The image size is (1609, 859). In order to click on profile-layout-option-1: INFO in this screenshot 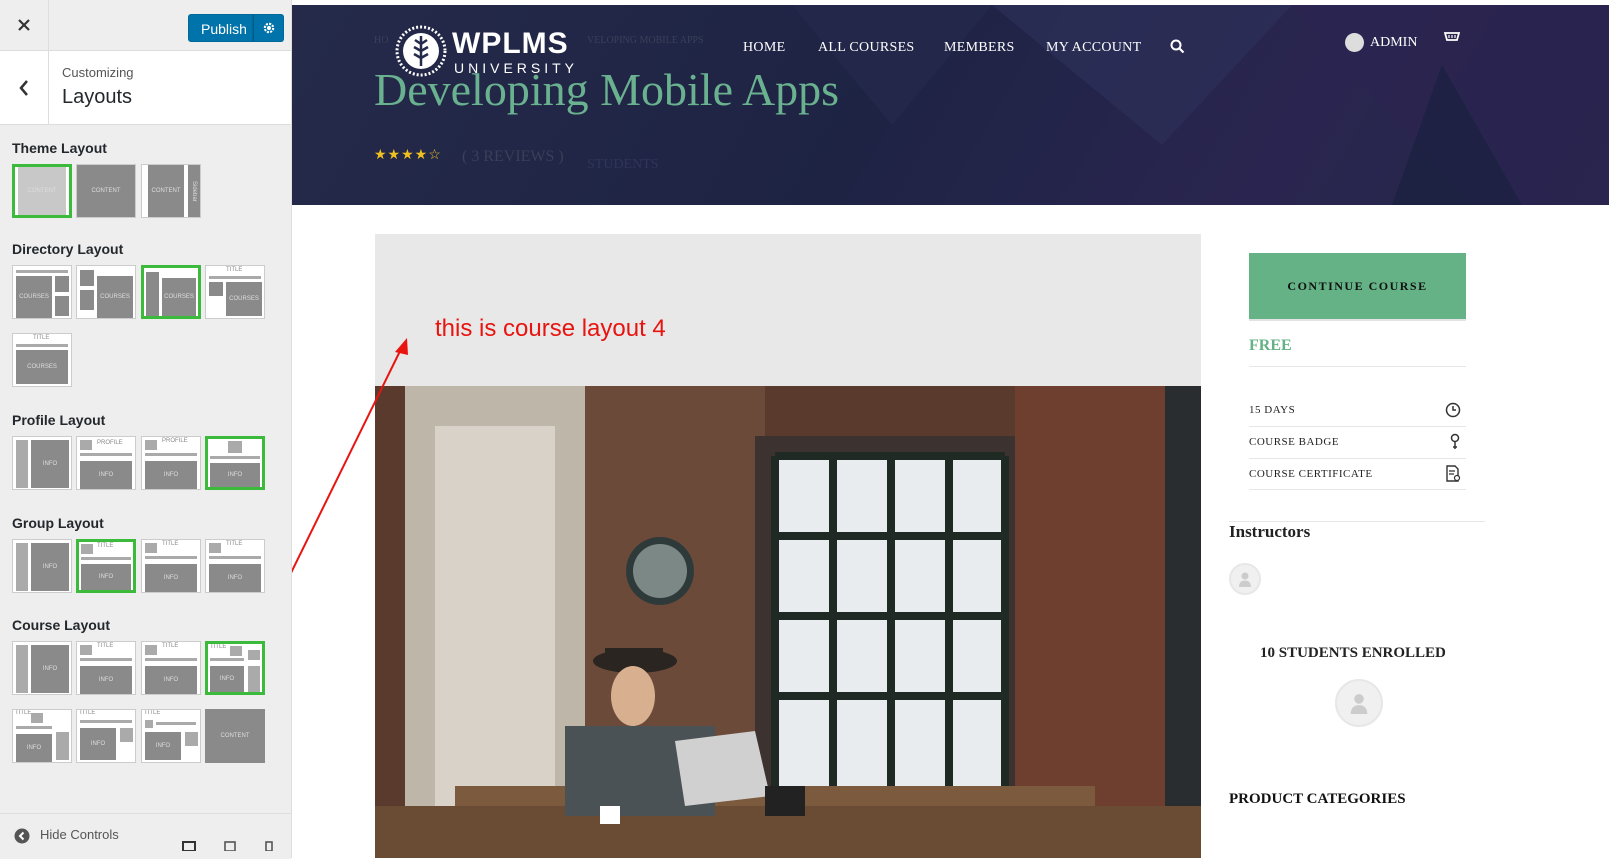, I will do `click(42, 463)`.